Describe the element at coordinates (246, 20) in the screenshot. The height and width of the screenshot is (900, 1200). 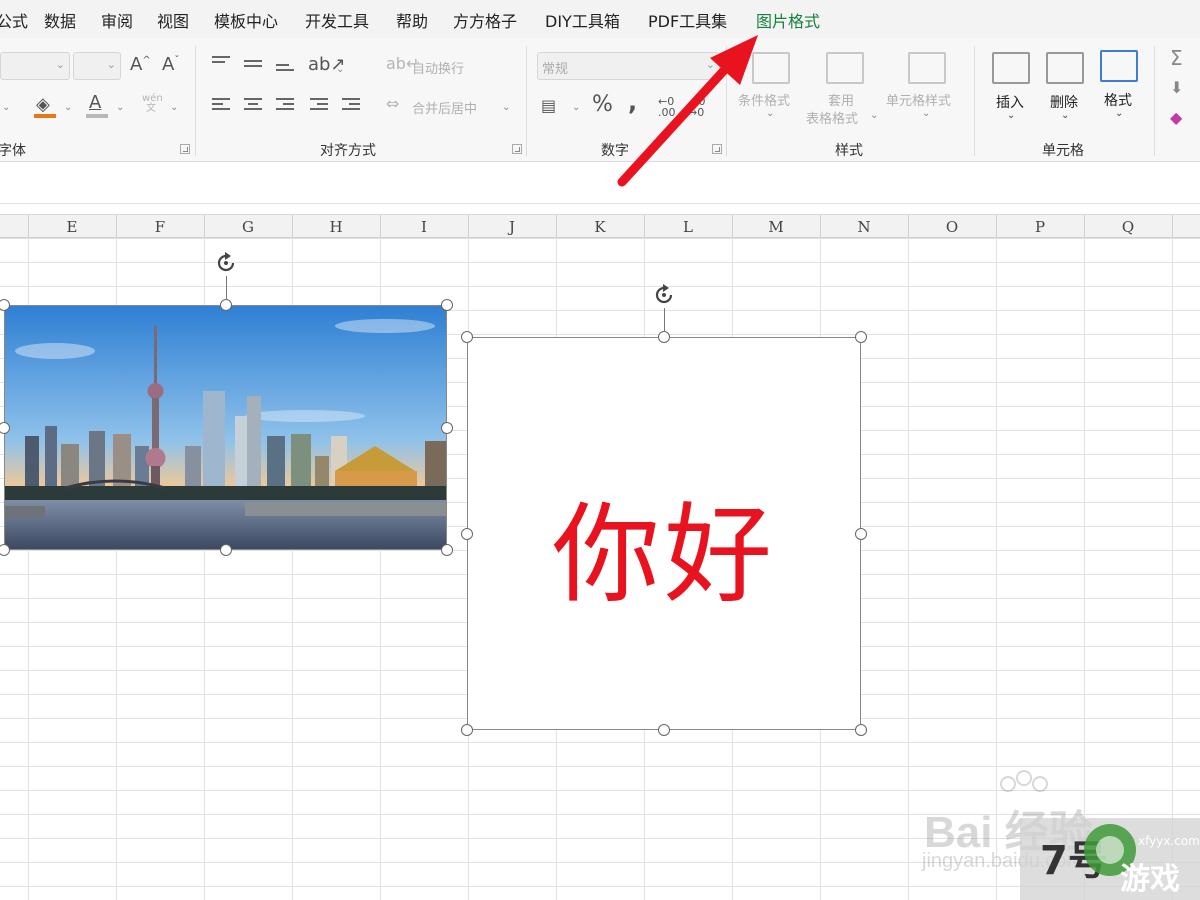
I see `menu-template-center: 模板中心` at that location.